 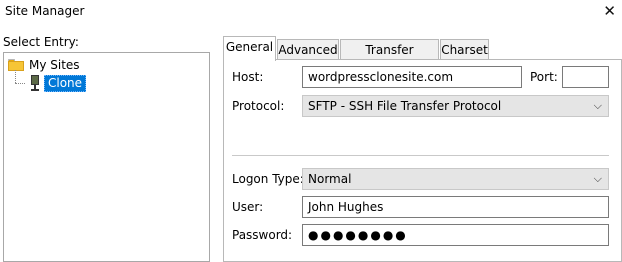 I want to click on host-input: wordpressclonesite.com, so click(x=412, y=77).